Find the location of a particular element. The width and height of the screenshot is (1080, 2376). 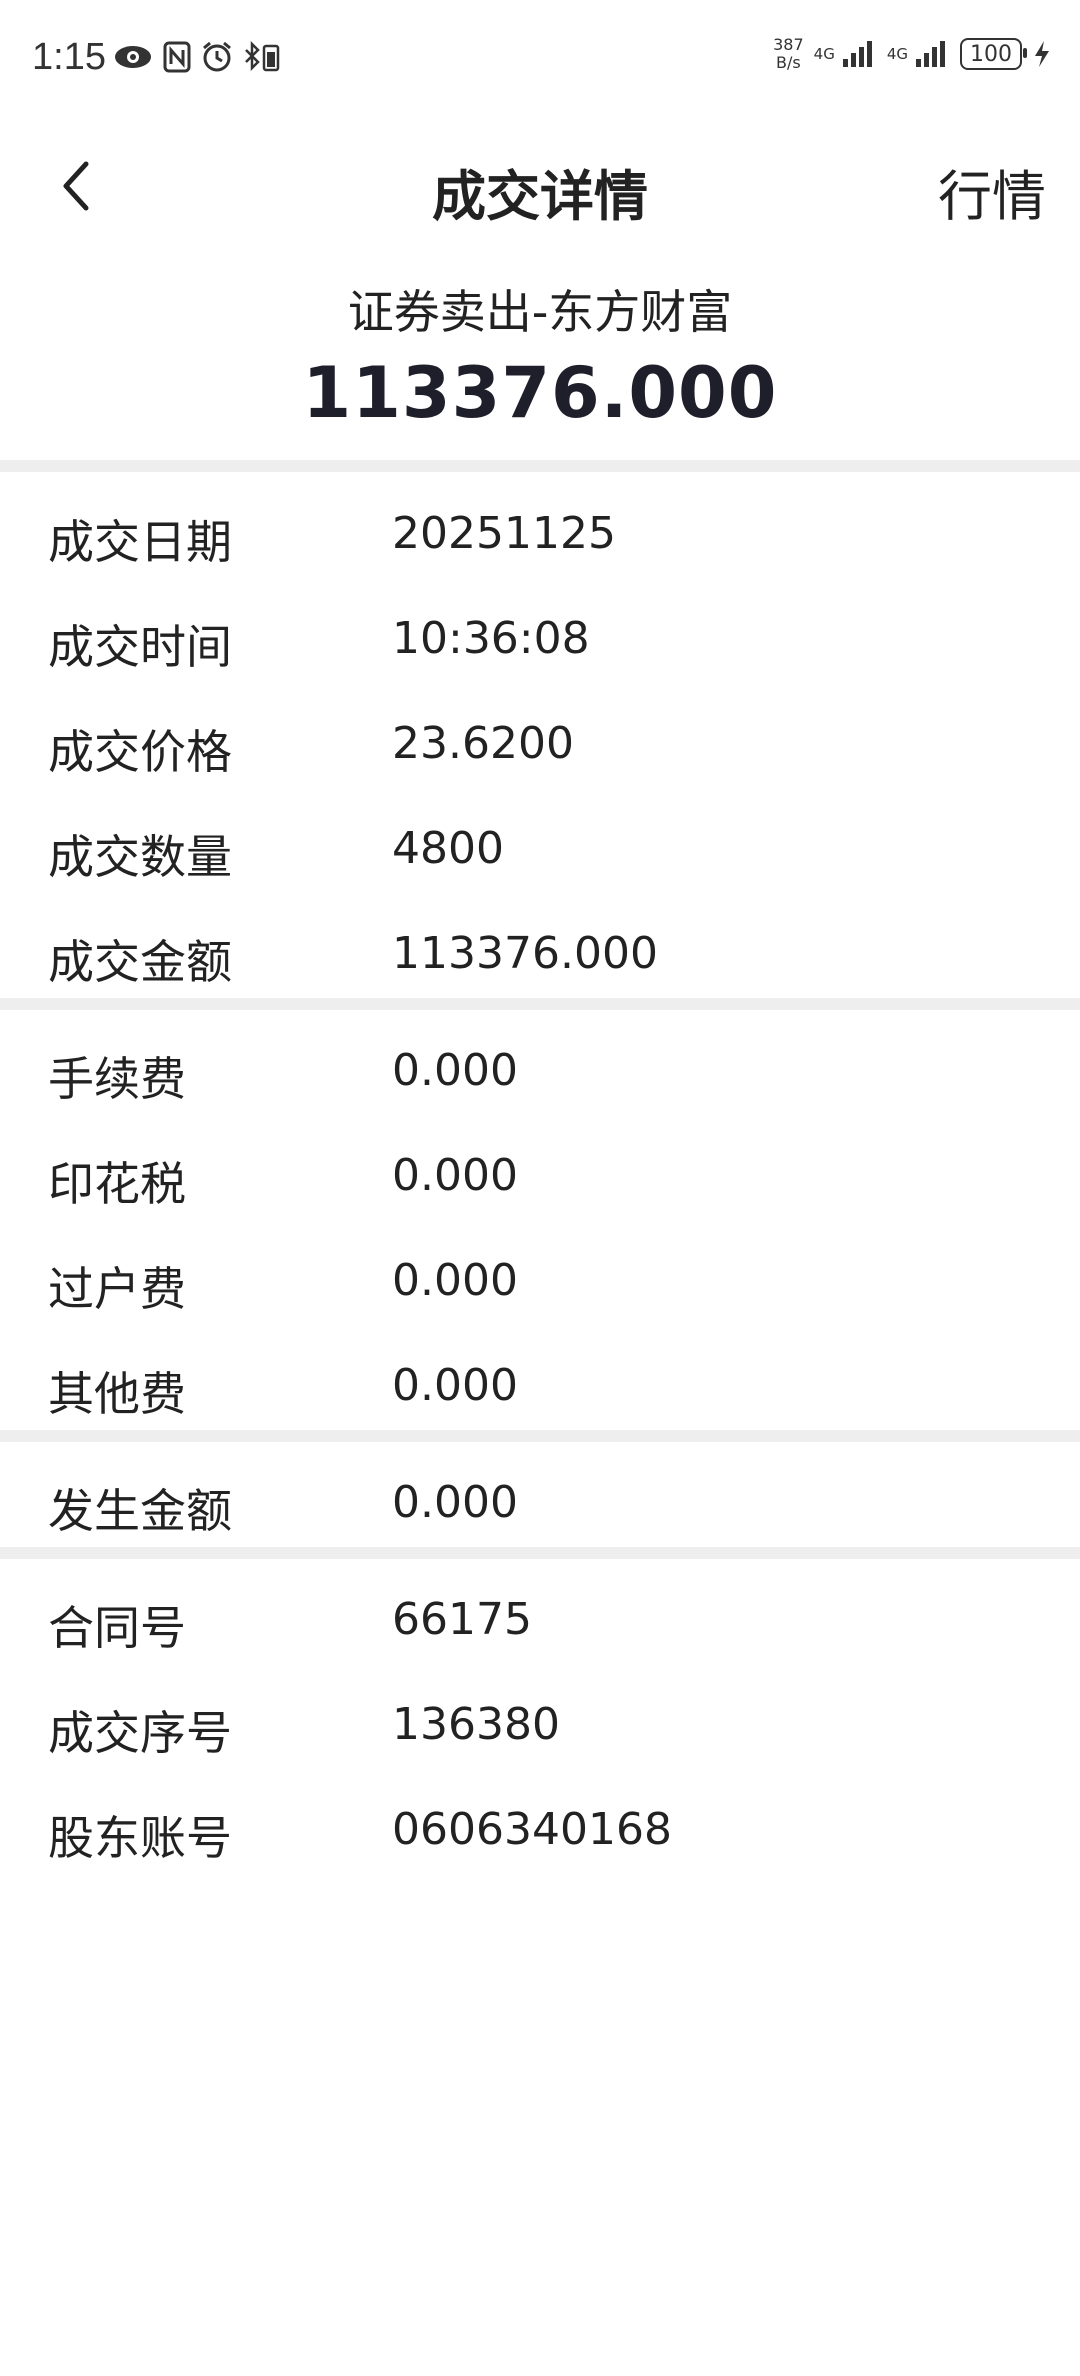

charging-icon is located at coordinates (1042, 54).